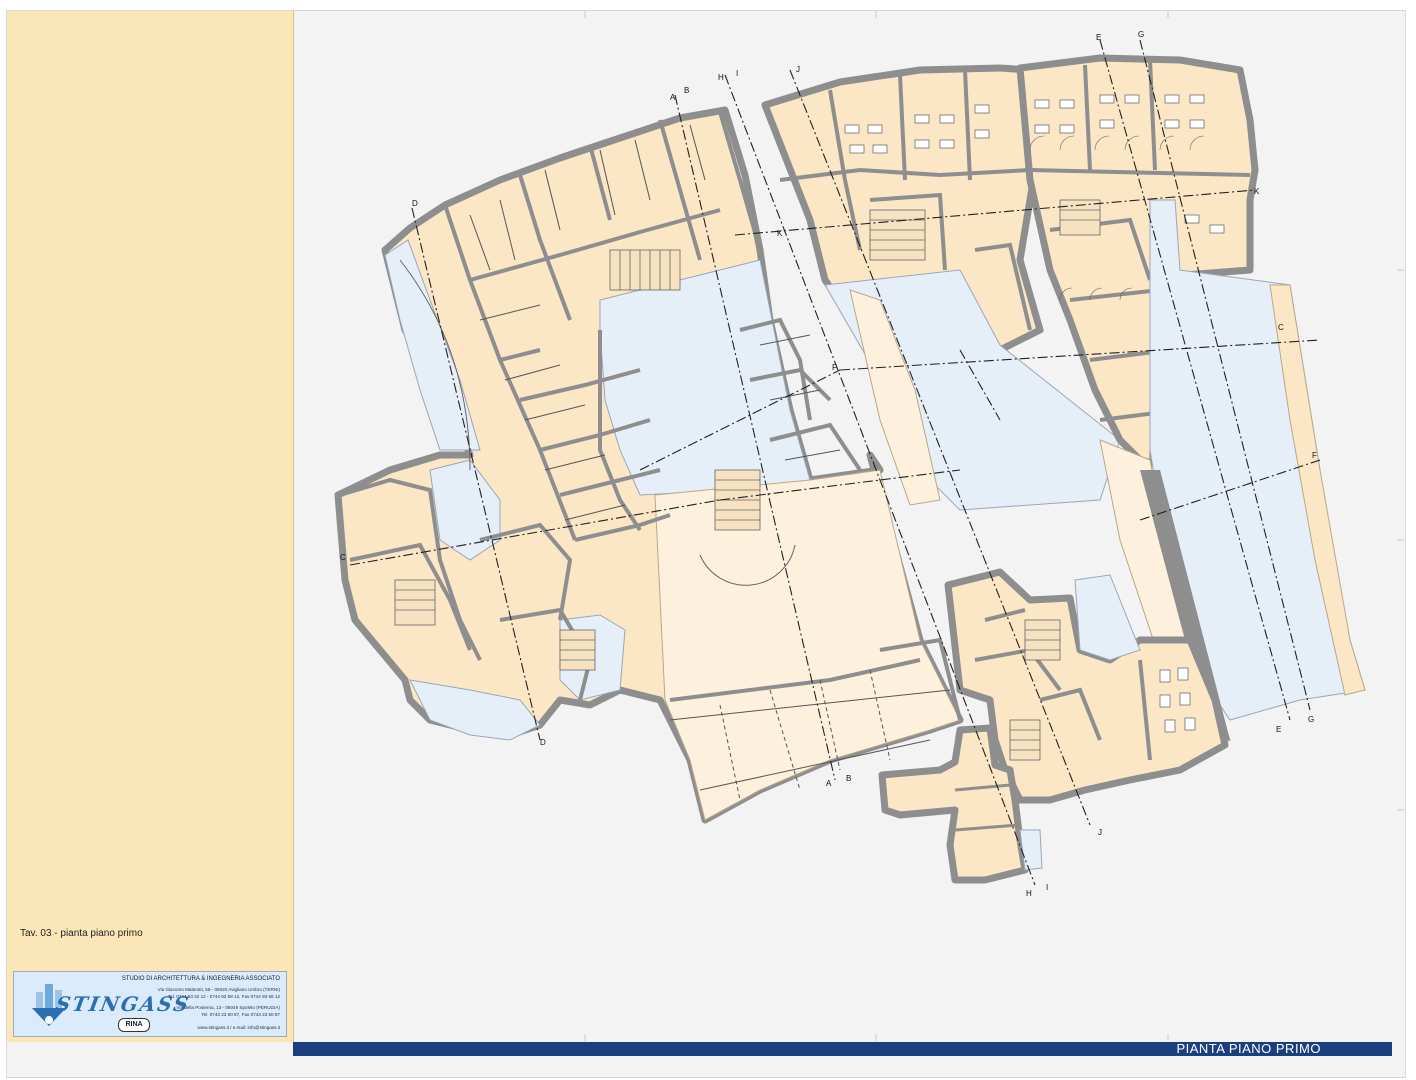 Image resolution: width=1416 pixels, height=1080 pixels. I want to click on rina-cert-badge: RINA, so click(134, 1025).